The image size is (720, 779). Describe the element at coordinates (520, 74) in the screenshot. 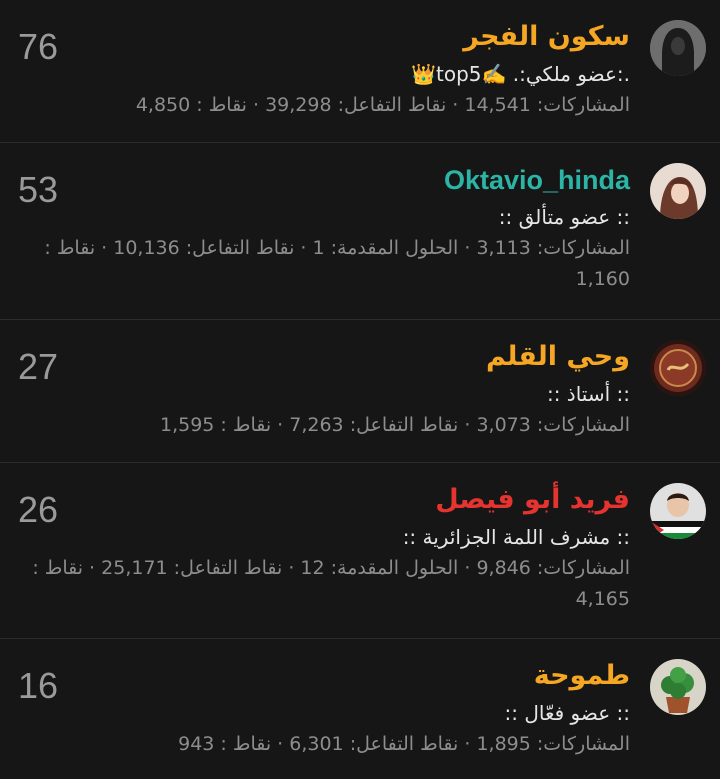

I see `member-rank: .:عضو ملكي:. ✍️top5👑` at that location.